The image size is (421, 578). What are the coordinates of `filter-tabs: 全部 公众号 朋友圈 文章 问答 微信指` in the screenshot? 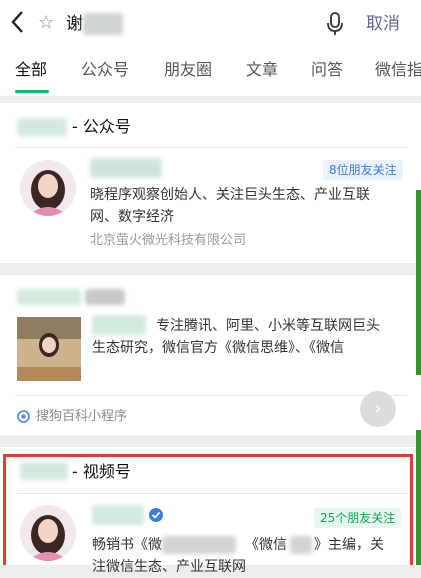 It's located at (210, 71).